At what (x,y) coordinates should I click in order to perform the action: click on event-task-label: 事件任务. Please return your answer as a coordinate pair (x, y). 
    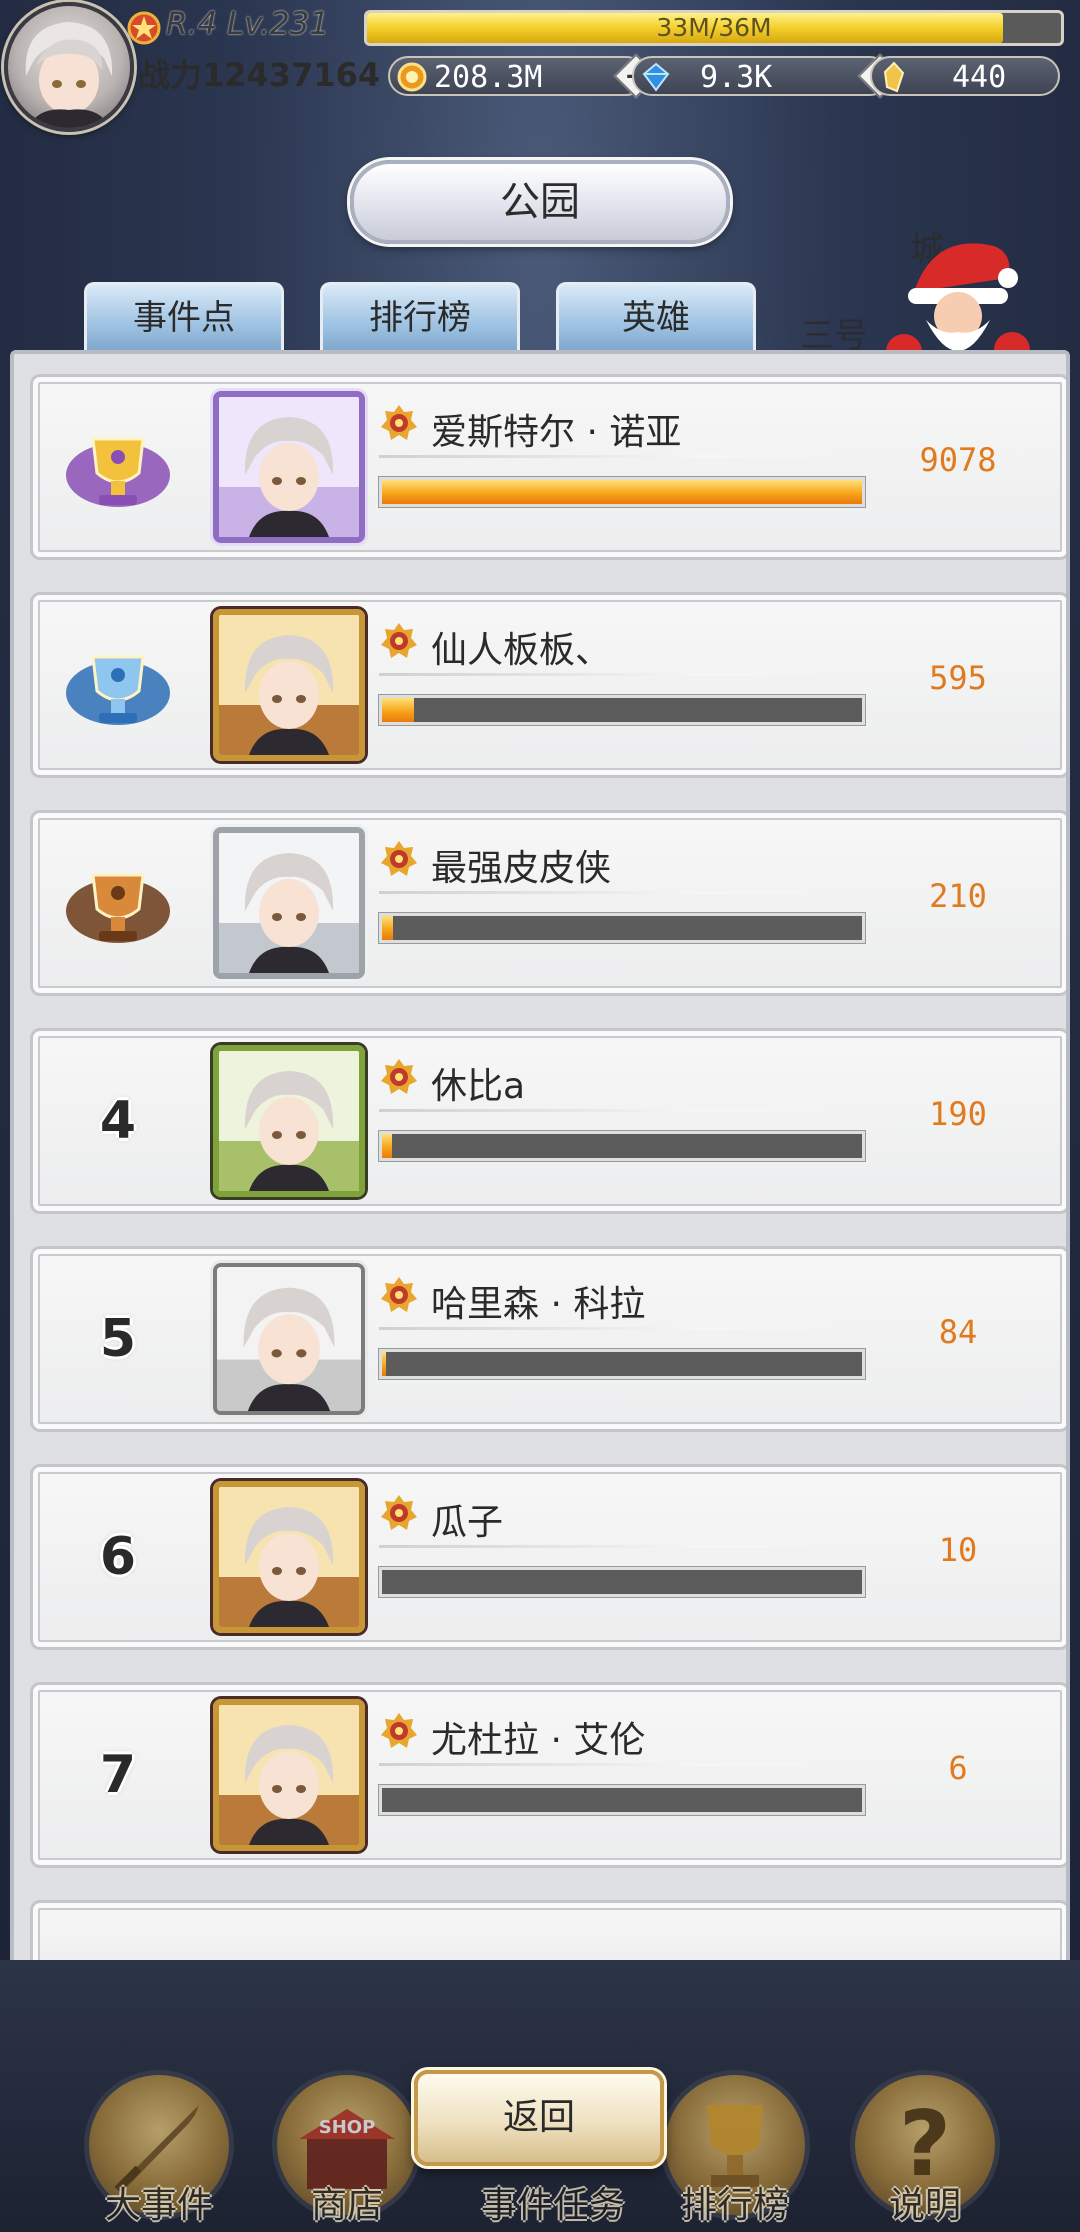
    Looking at the image, I should click on (553, 2202).